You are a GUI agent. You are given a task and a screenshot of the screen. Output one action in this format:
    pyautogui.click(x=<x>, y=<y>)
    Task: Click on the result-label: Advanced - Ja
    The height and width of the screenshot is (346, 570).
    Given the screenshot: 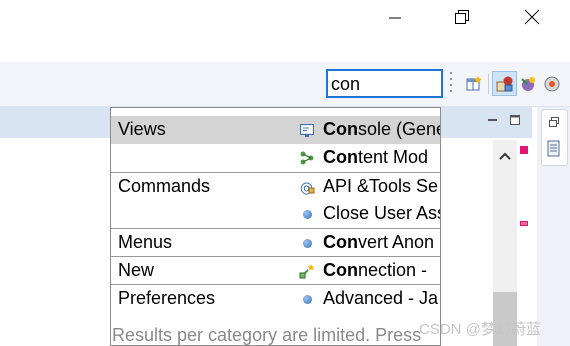 What is the action you would take?
    pyautogui.click(x=381, y=298)
    